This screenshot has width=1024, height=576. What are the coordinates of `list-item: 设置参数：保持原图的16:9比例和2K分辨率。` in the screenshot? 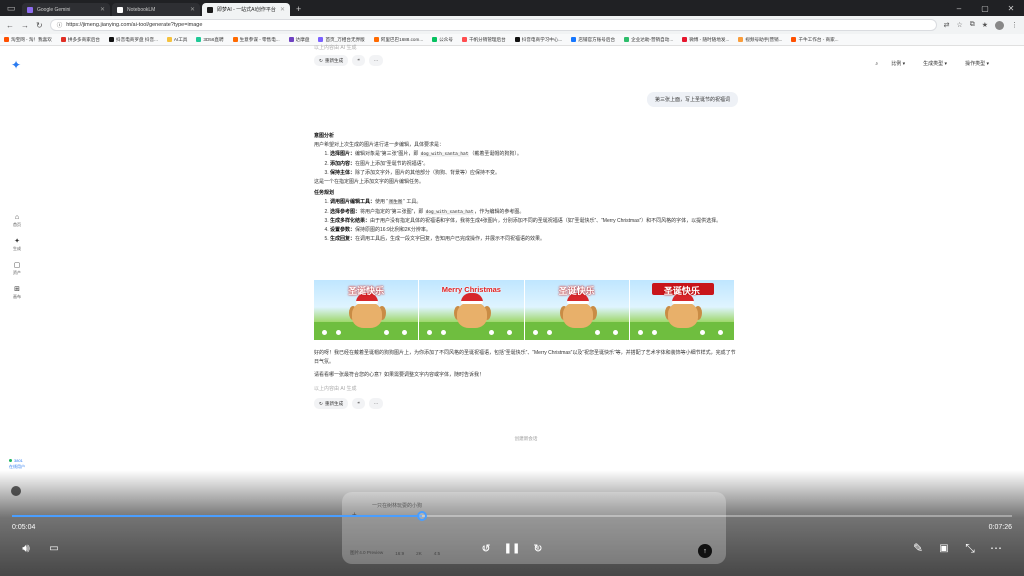 It's located at (534, 230).